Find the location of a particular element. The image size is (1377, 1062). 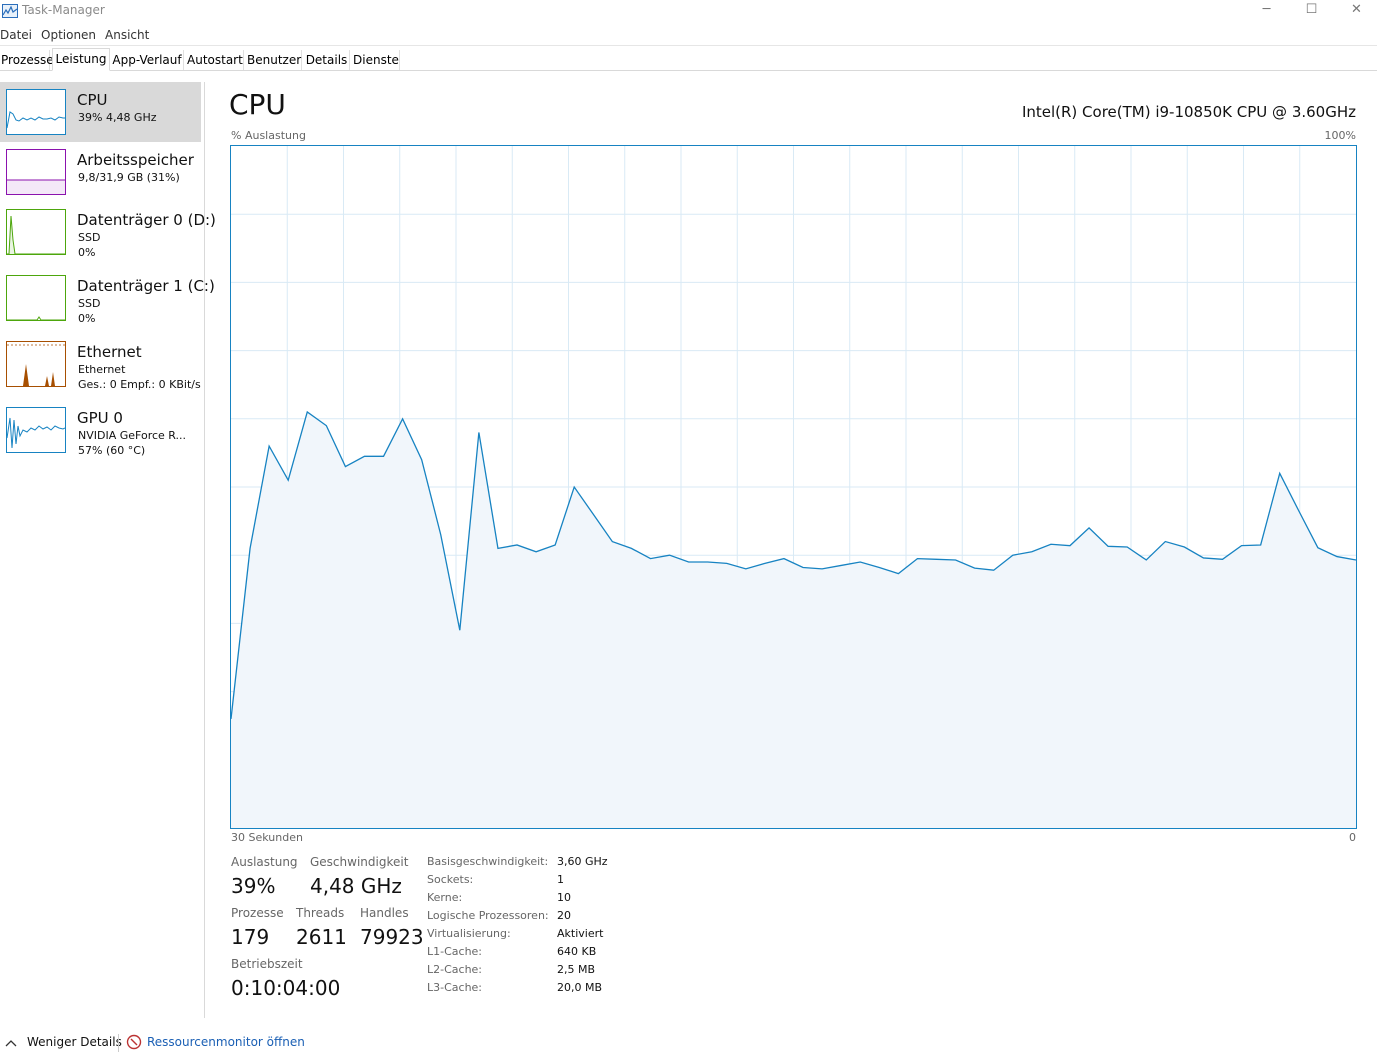

tab-dienste: Dienste is located at coordinates (376, 60).